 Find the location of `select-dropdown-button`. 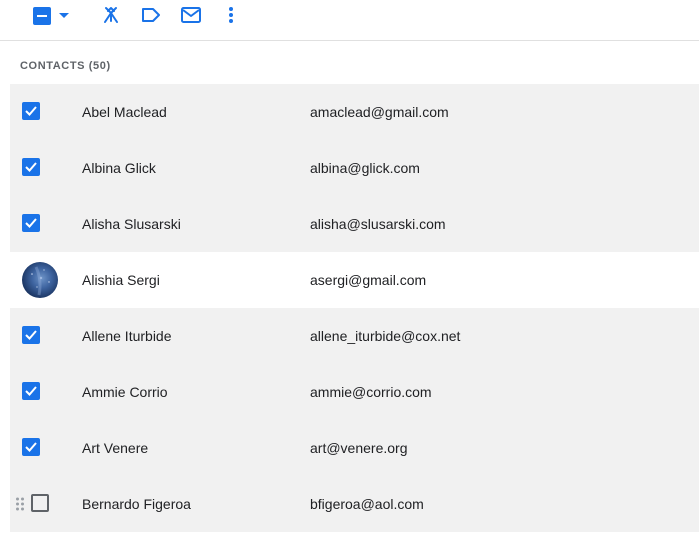

select-dropdown-button is located at coordinates (64, 16).